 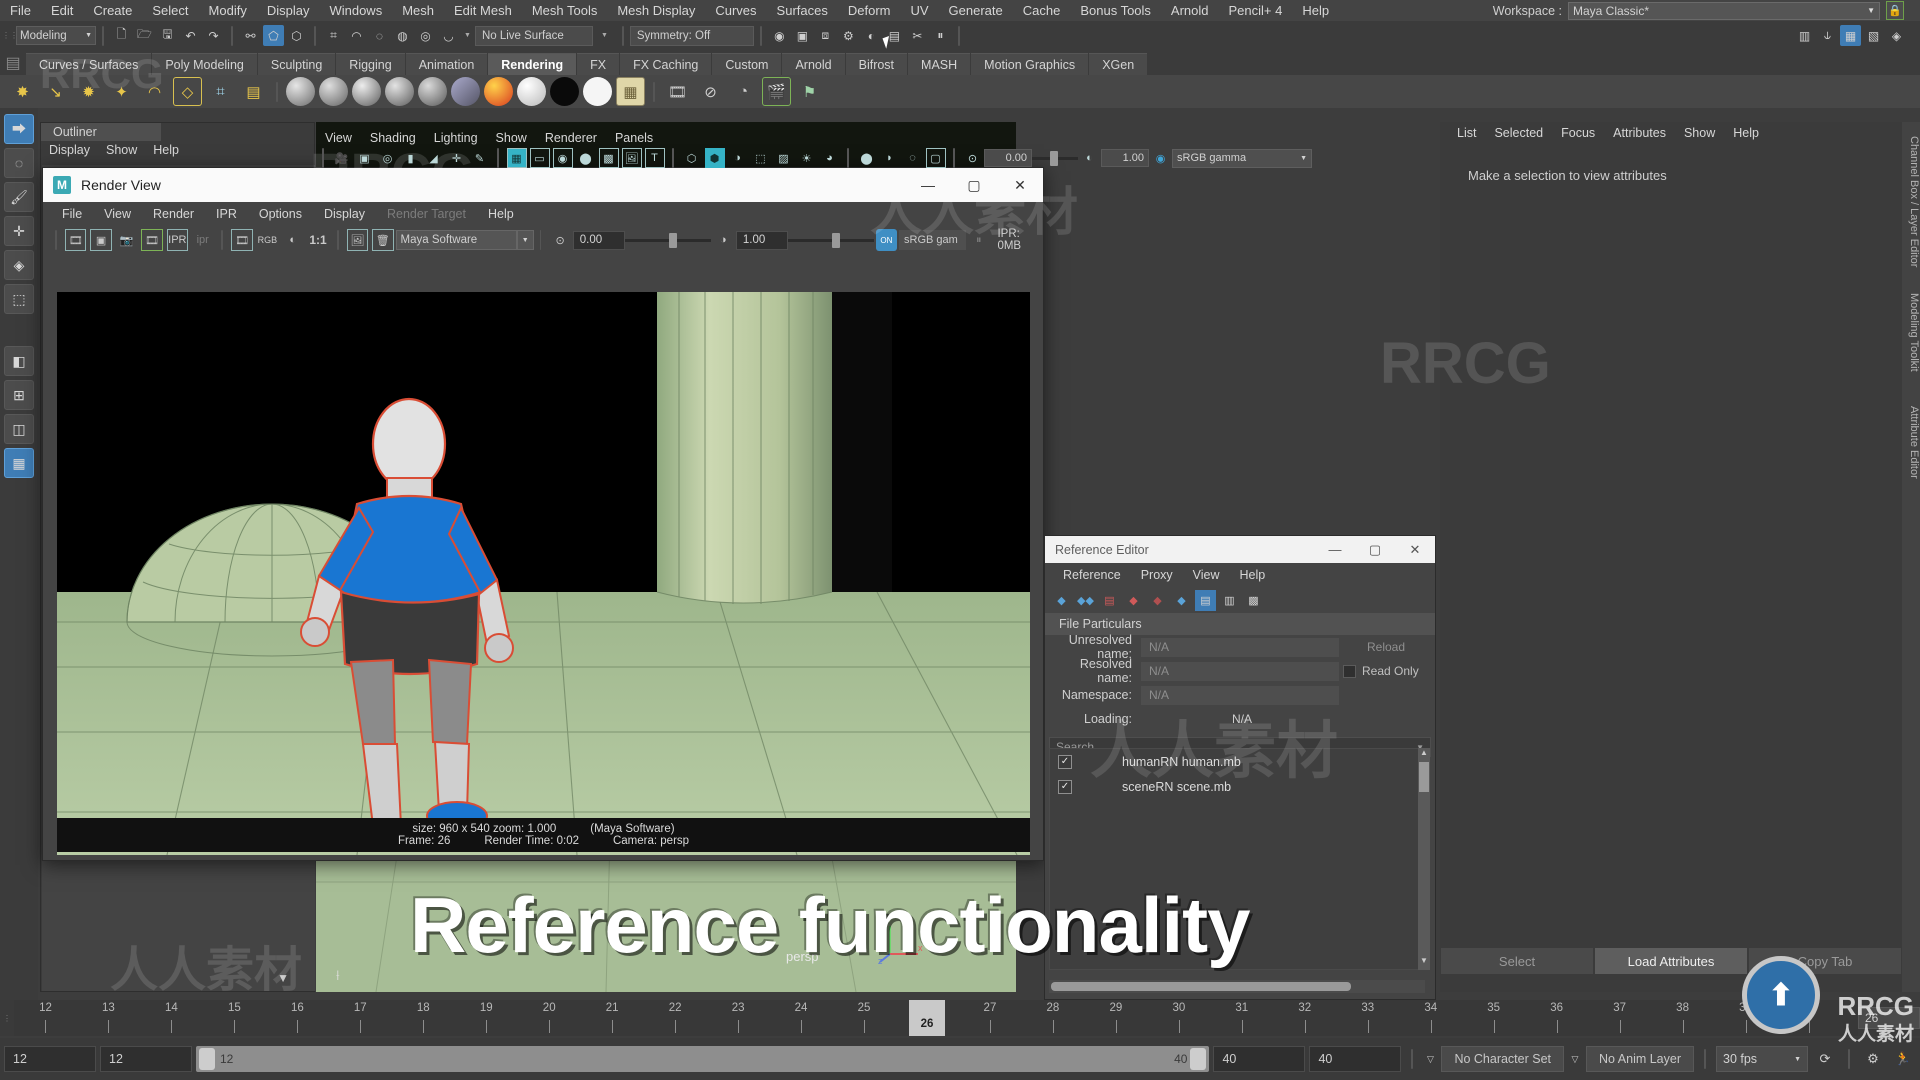 What do you see at coordinates (1375, 549) in the screenshot?
I see `maximize-icon: ▢` at bounding box center [1375, 549].